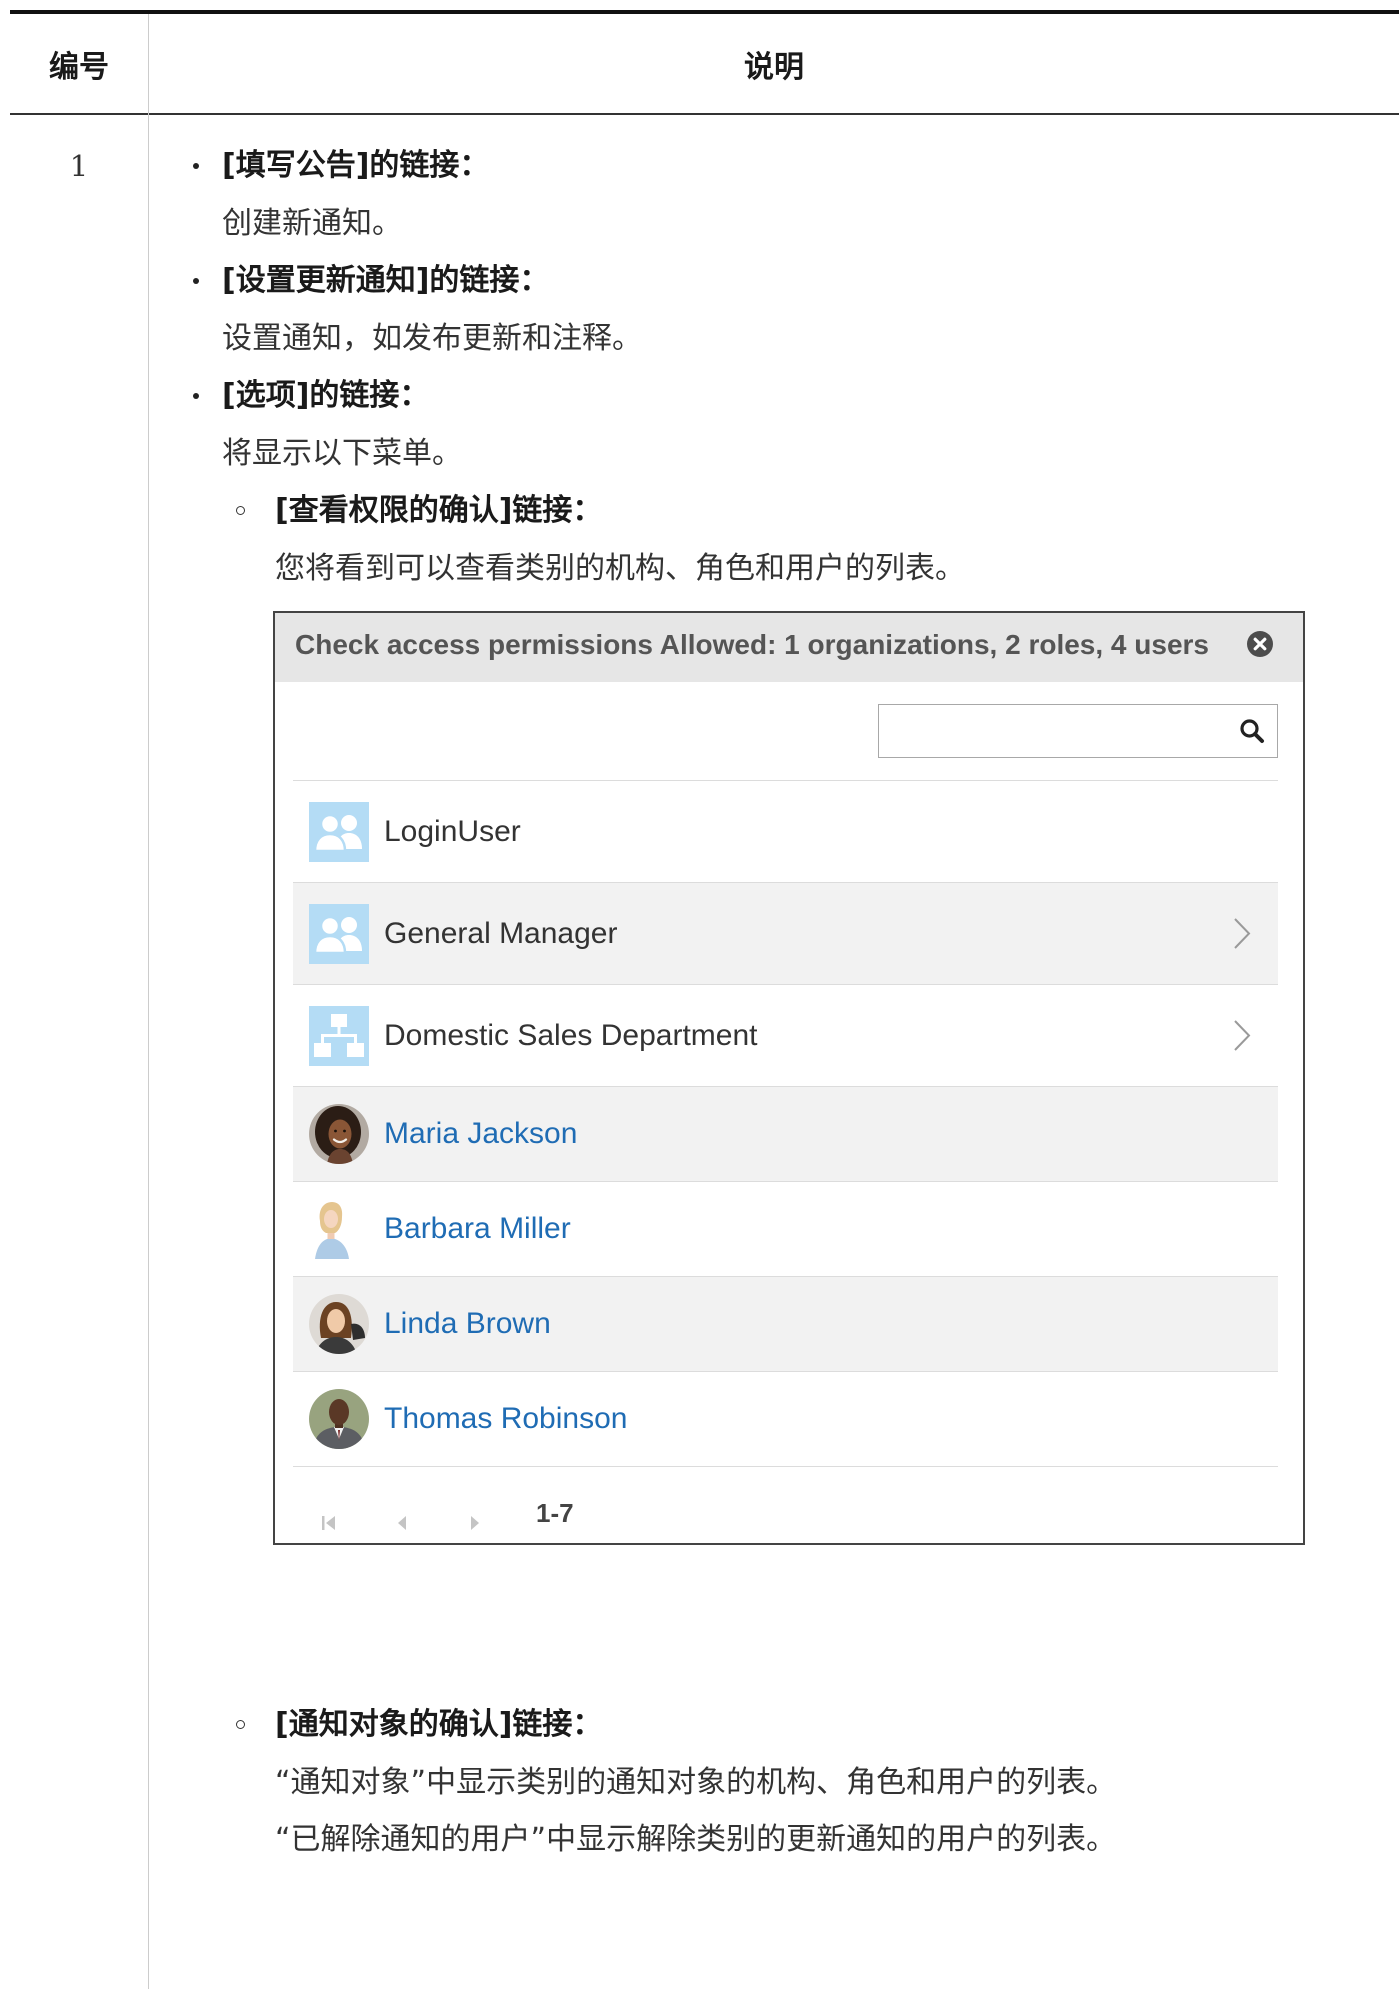  What do you see at coordinates (439, 510) in the screenshot?
I see `sub-bullet-title: [查看权限的确认]链接：` at bounding box center [439, 510].